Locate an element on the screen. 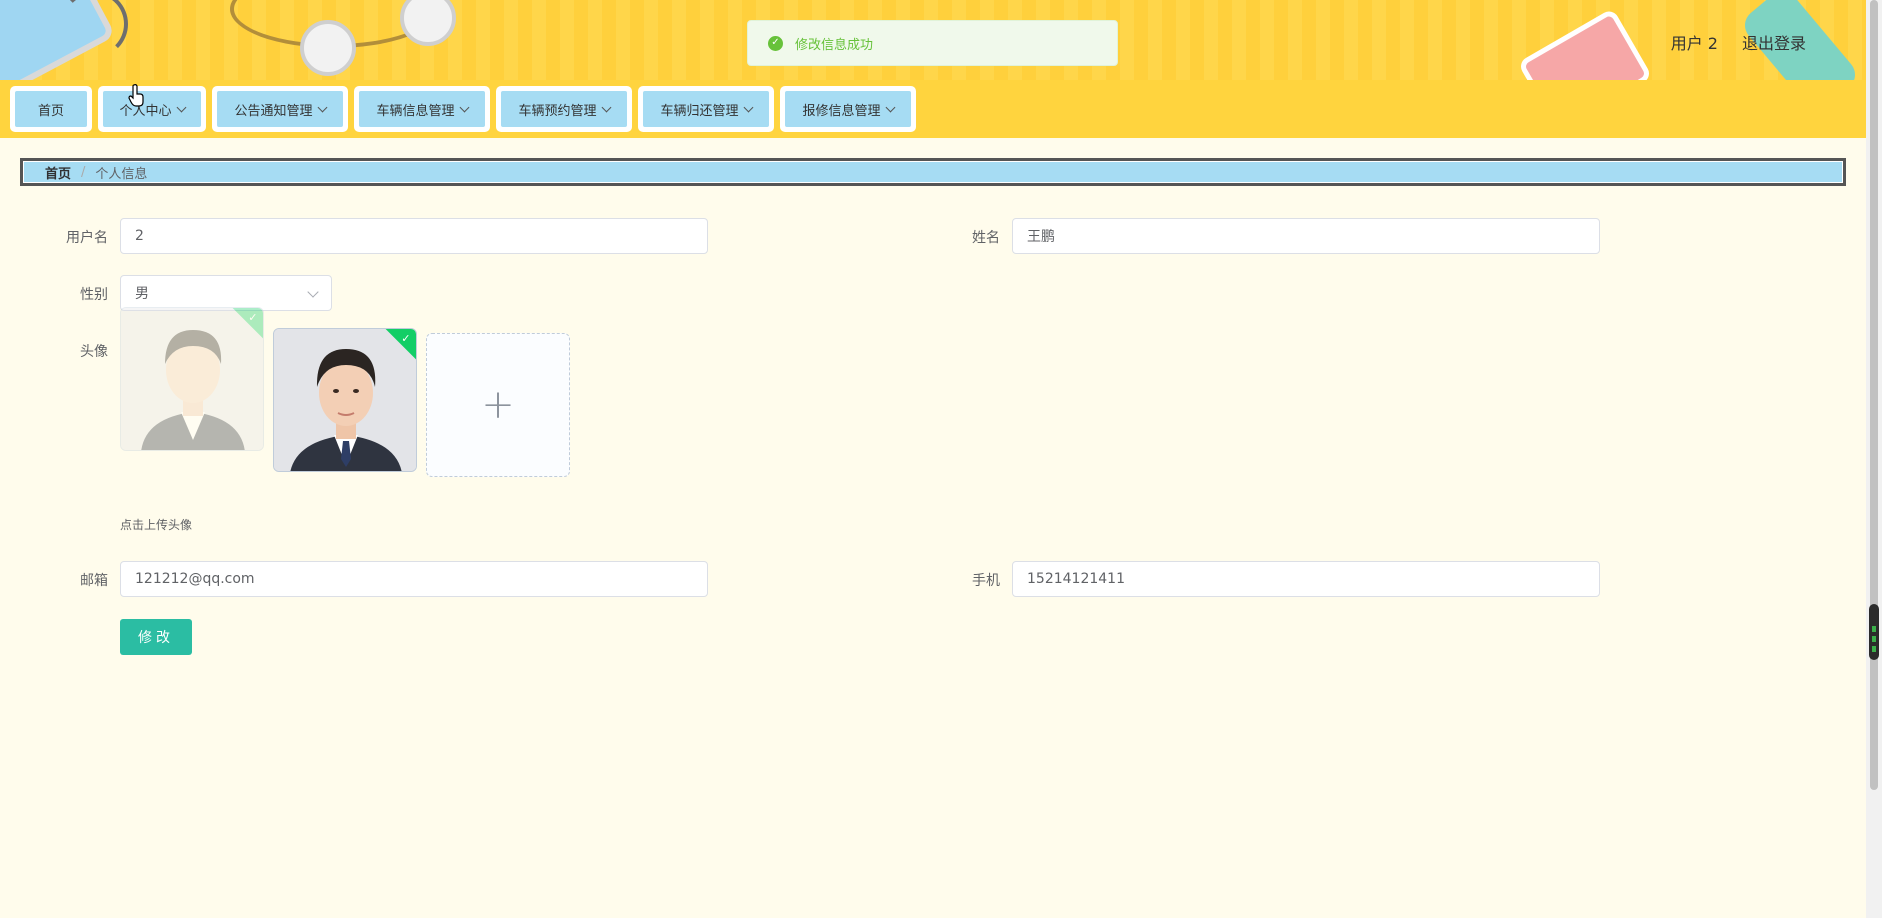 This screenshot has width=1882, height=918. username-value: 2 is located at coordinates (139, 236).